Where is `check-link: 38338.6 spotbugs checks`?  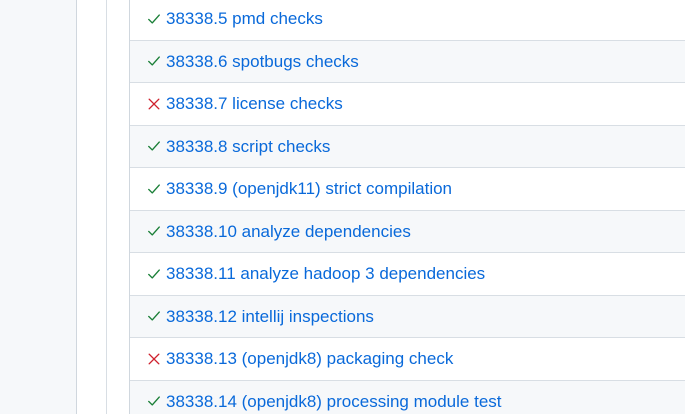 check-link: 38338.6 spotbugs checks is located at coordinates (262, 61).